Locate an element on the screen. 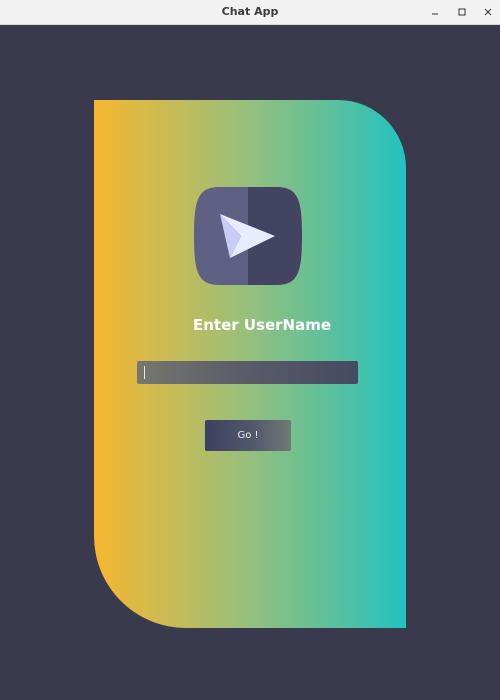  close-button is located at coordinates (488, 12).